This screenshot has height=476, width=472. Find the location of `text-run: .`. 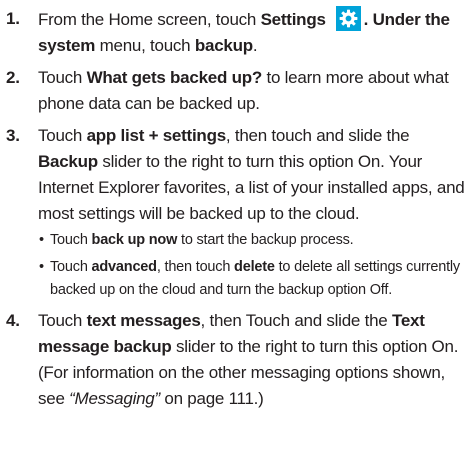

text-run: . is located at coordinates (255, 45).